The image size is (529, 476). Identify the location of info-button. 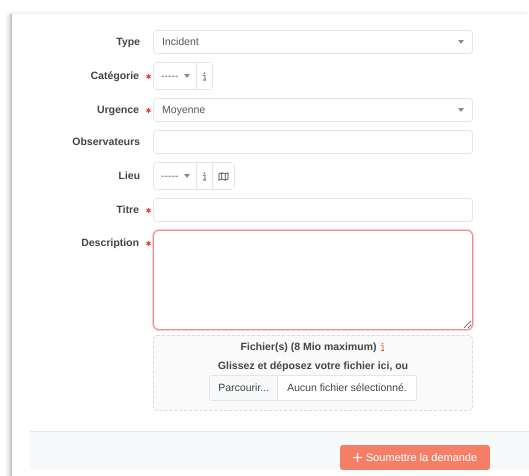
(204, 76).